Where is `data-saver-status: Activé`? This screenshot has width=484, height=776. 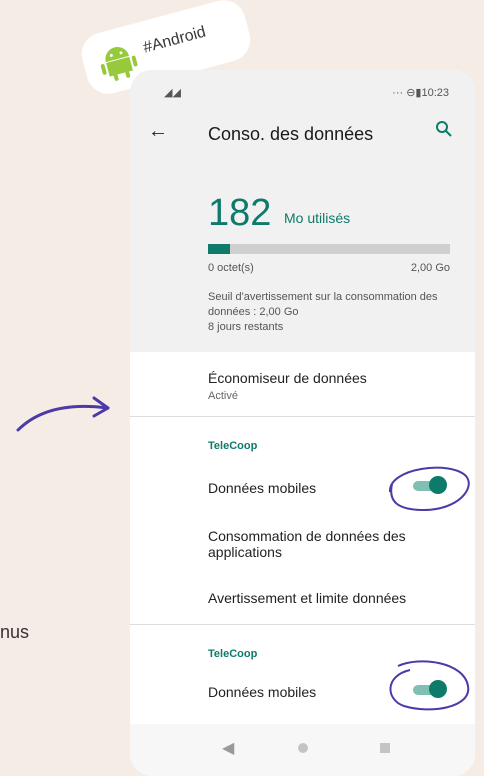
data-saver-status: Activé is located at coordinates (223, 396).